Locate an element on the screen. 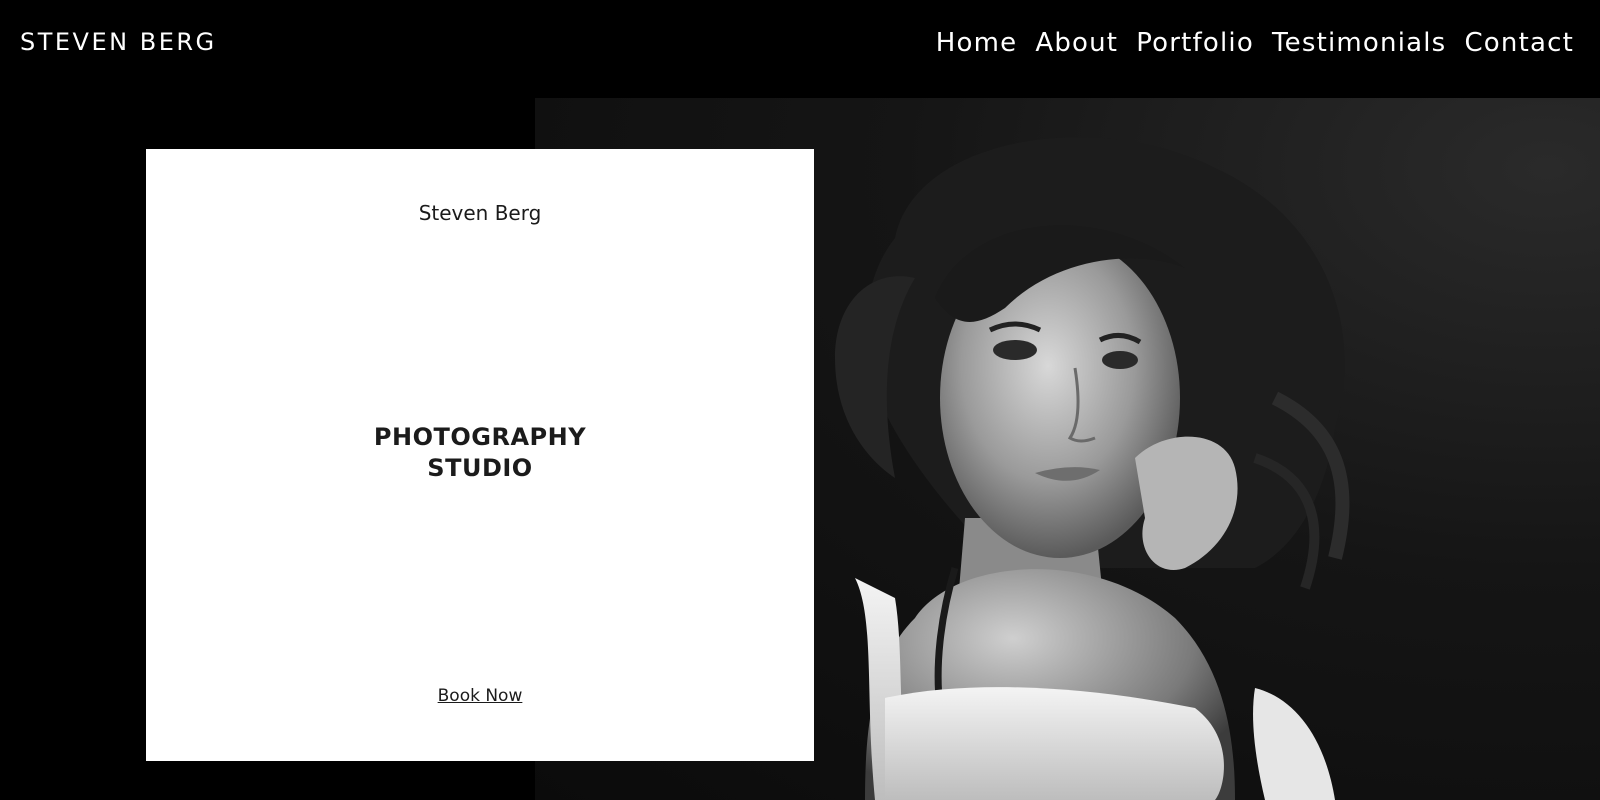  nav-item-home: Home is located at coordinates (977, 43).